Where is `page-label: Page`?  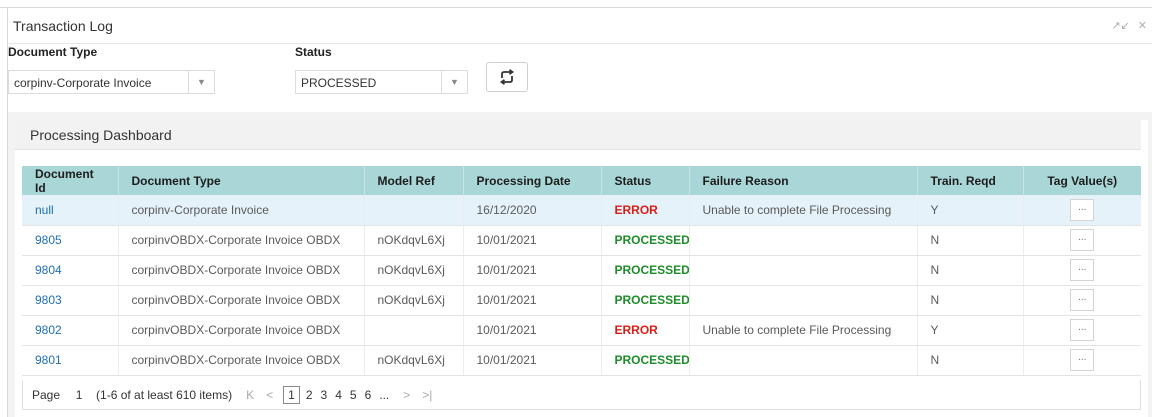
page-label: Page is located at coordinates (46, 394).